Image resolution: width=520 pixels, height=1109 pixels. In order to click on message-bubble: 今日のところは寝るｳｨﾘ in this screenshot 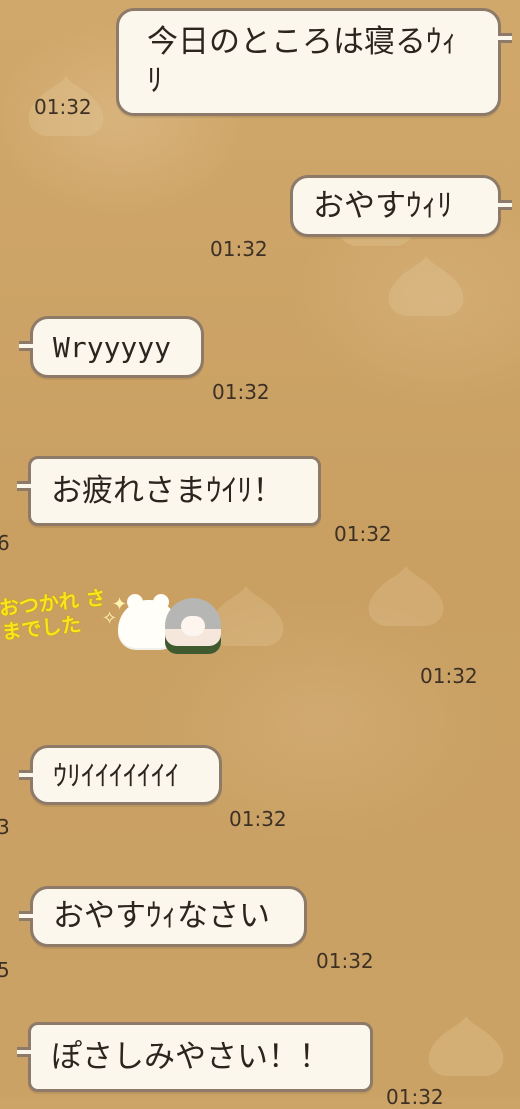, I will do `click(314, 62)`.